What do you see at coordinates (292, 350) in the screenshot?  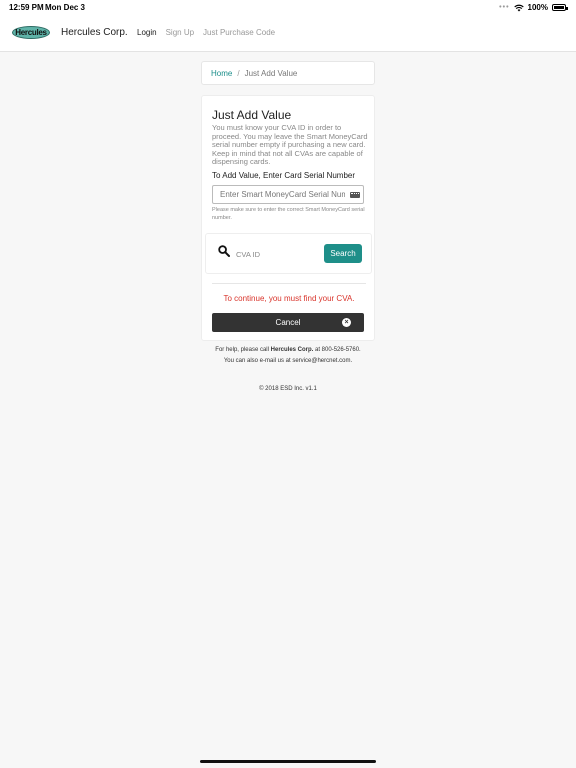 I see `help-company: Hercules Corp.` at bounding box center [292, 350].